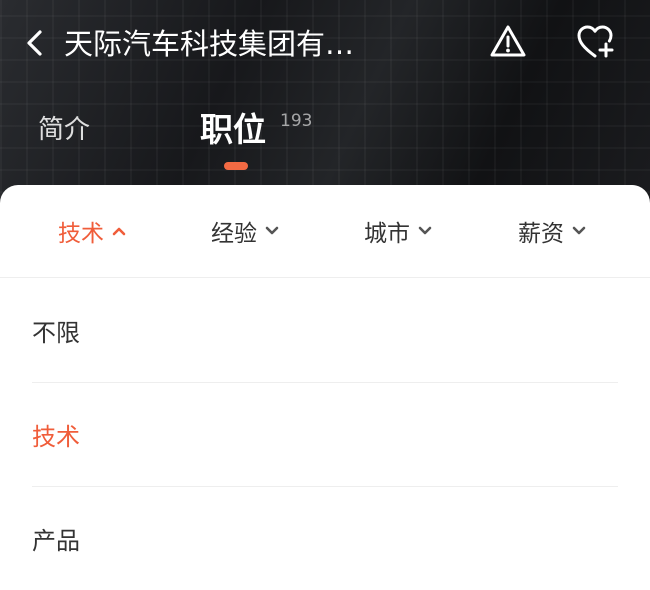  I want to click on warning-icon, so click(508, 41).